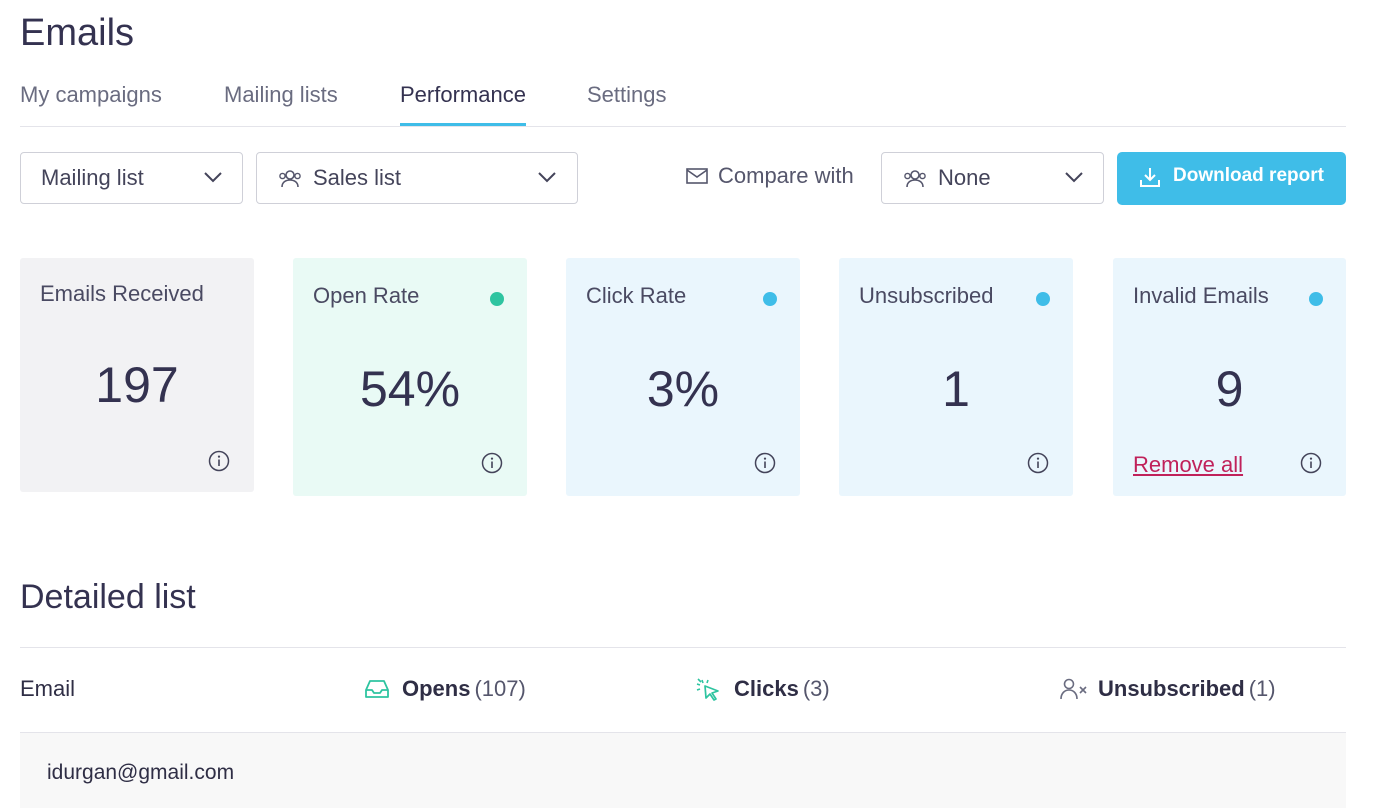 The height and width of the screenshot is (808, 1383). I want to click on column-email: Email, so click(47, 689).